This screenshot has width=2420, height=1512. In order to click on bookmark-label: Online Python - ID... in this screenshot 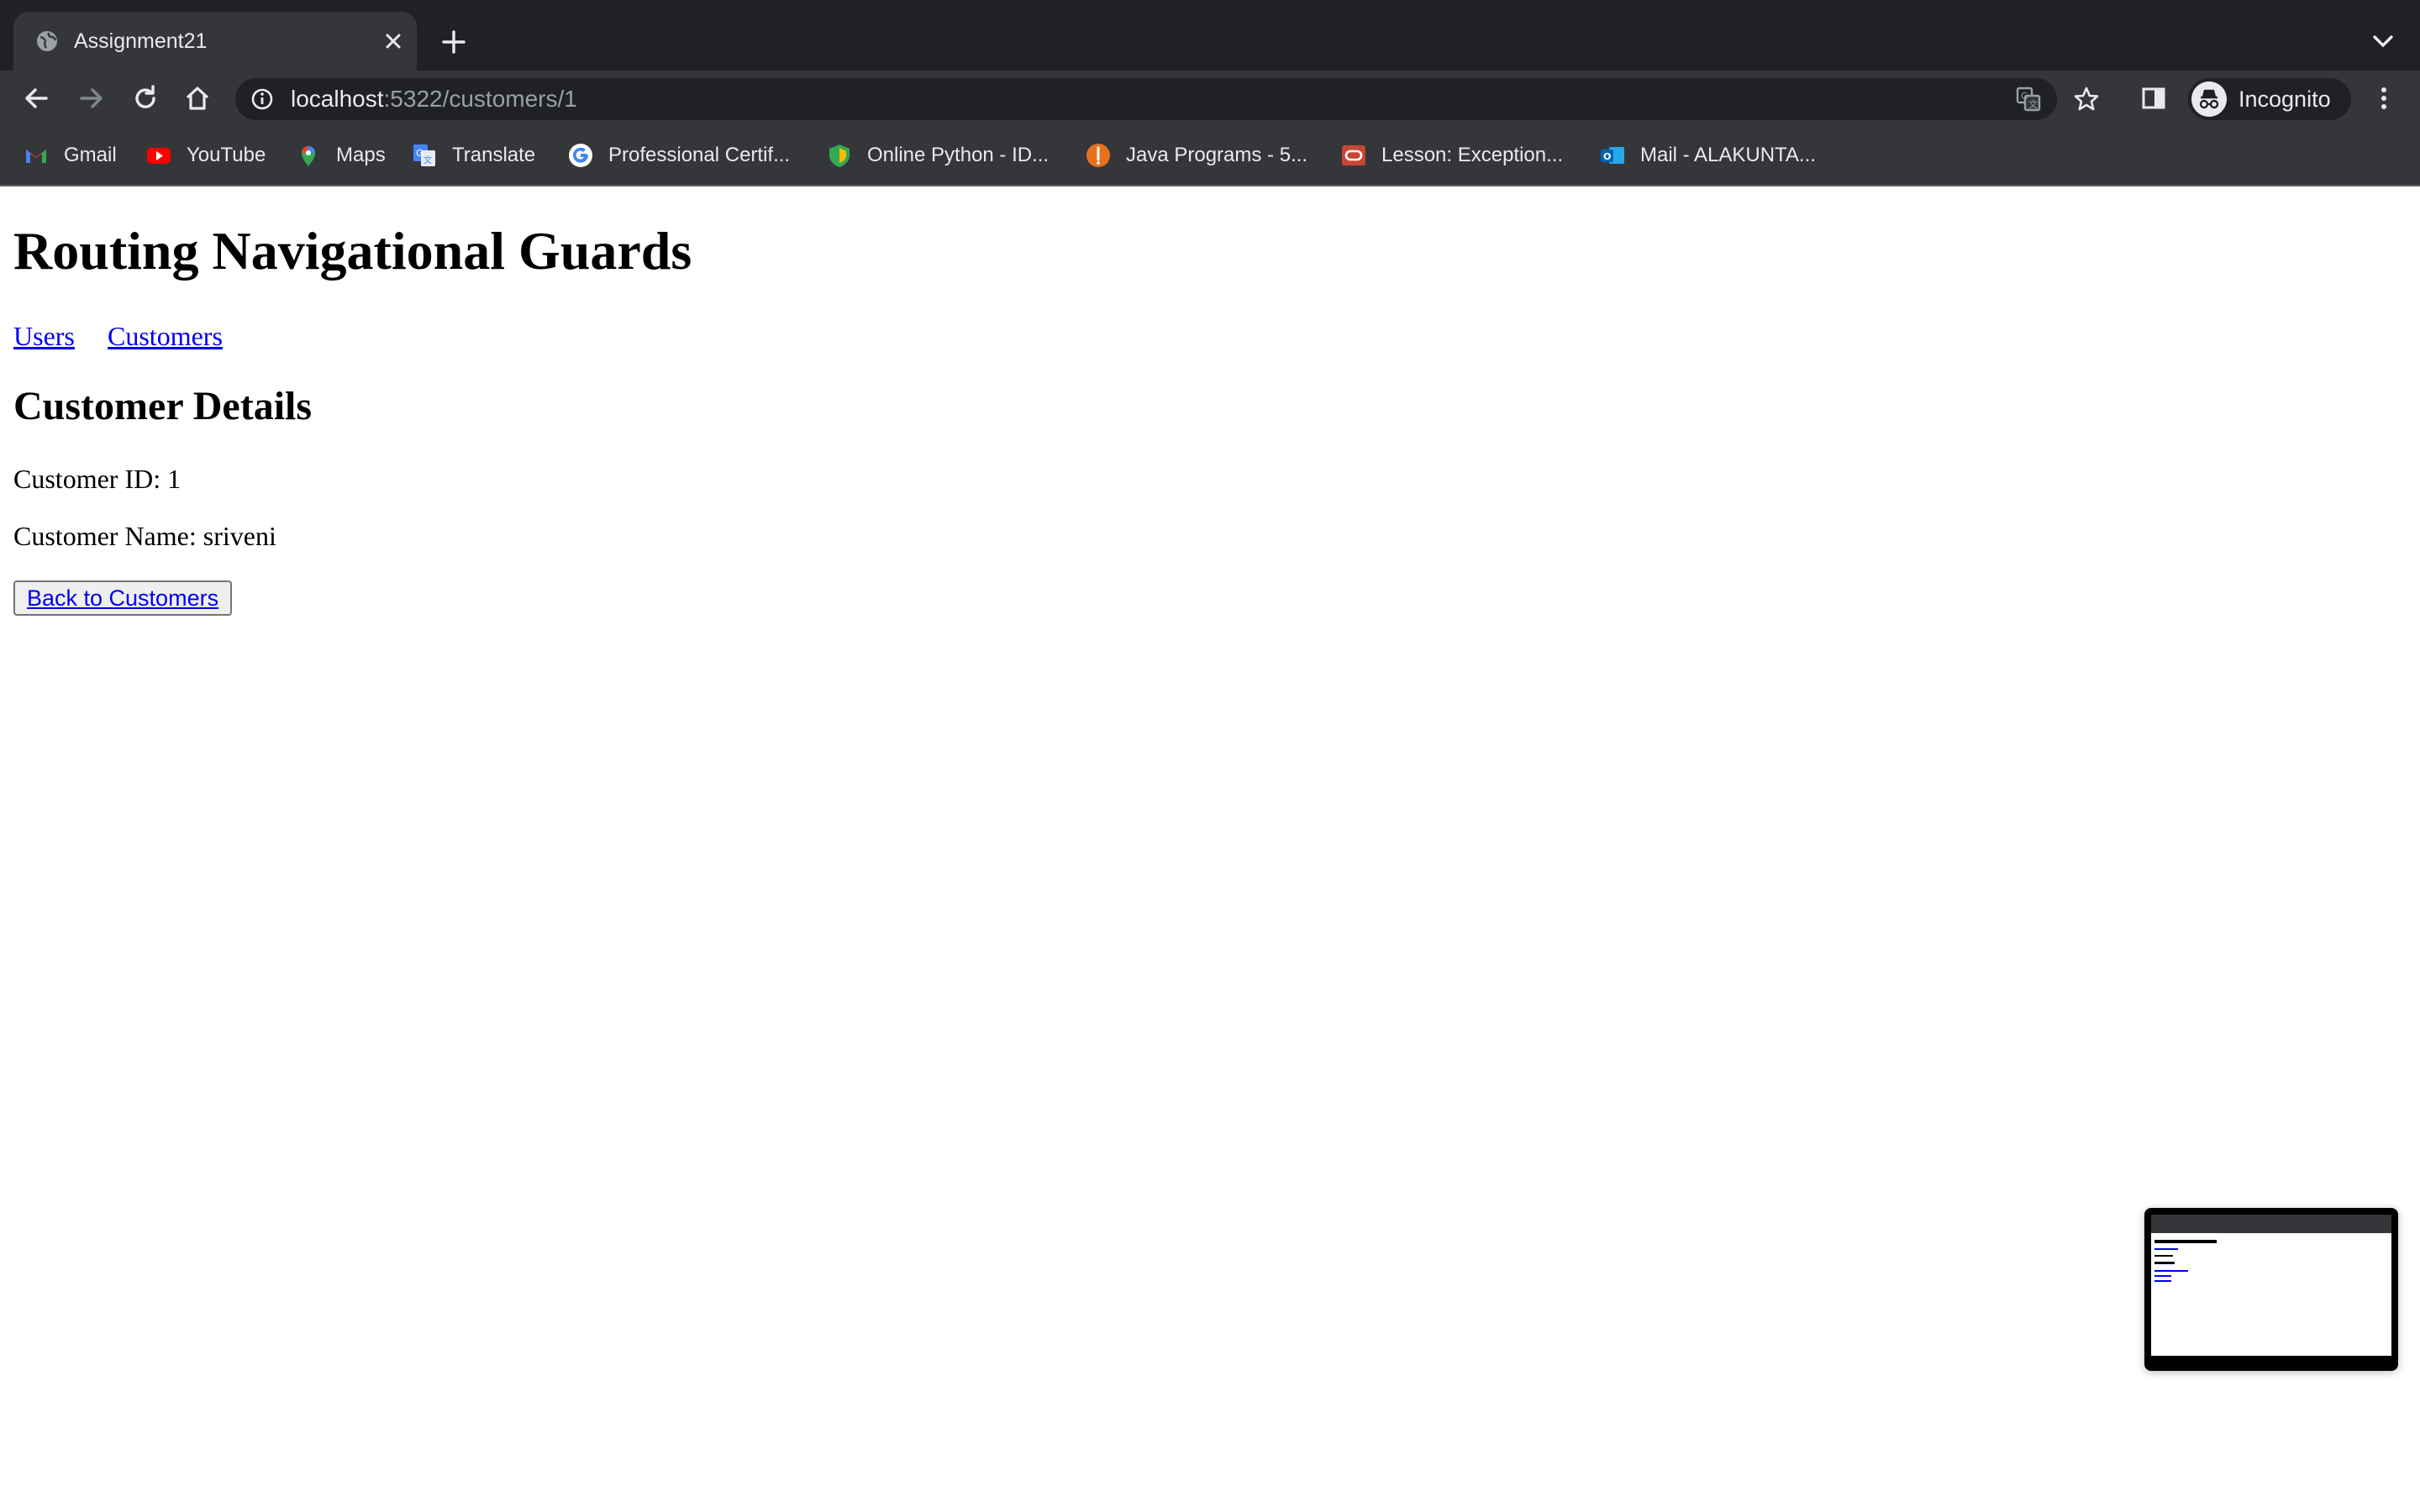, I will do `click(959, 155)`.